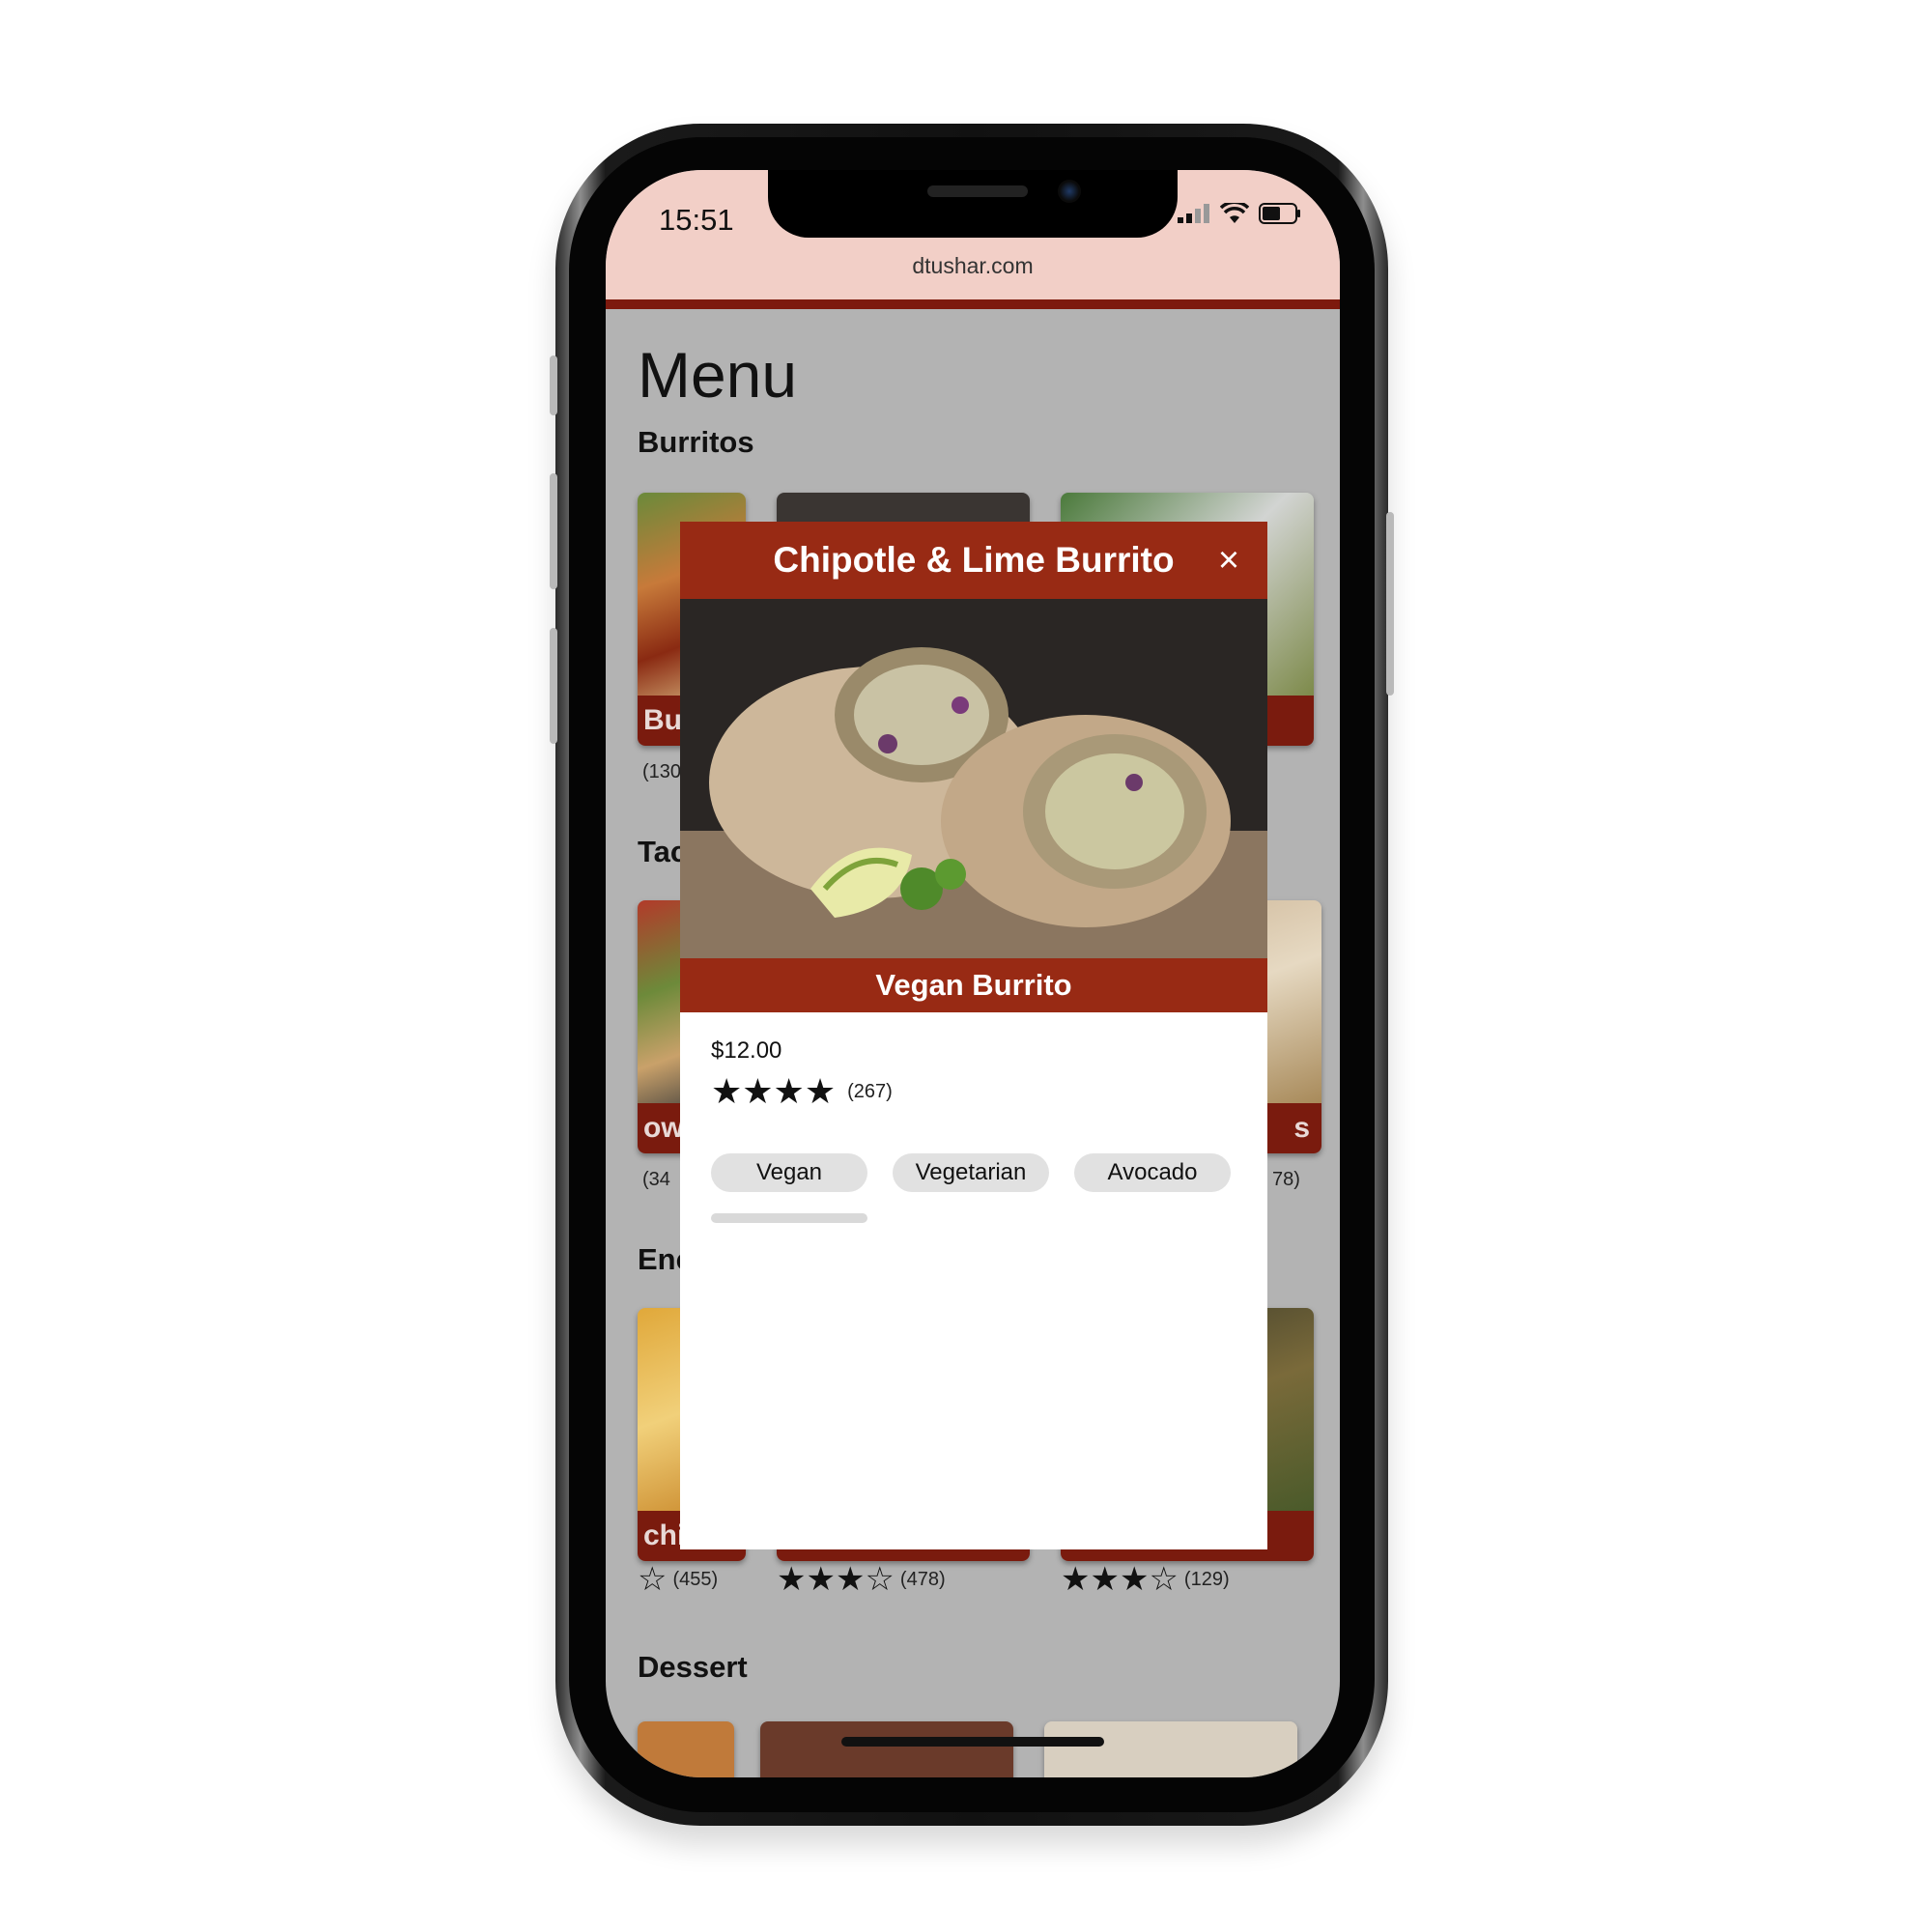  What do you see at coordinates (789, 1172) in the screenshot?
I see `tag-chip: Vegan` at bounding box center [789, 1172].